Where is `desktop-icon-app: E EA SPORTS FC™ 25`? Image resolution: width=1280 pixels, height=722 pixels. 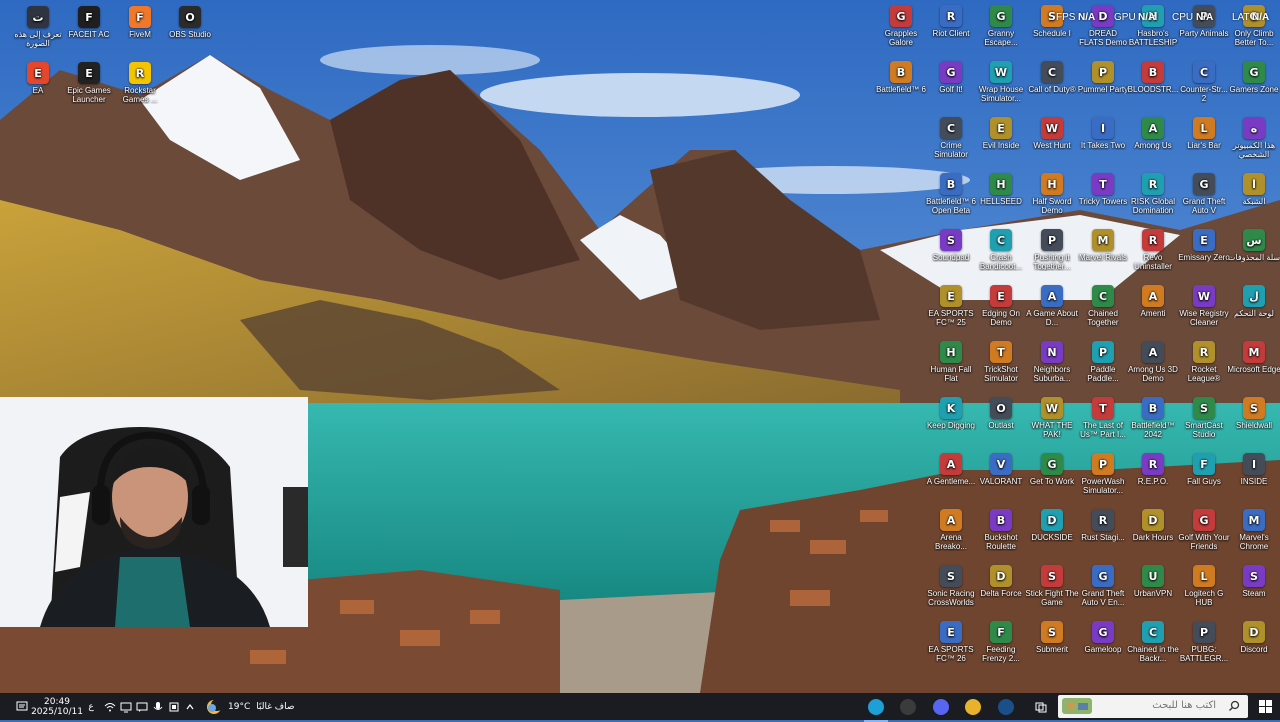 desktop-icon-app: E EA SPORTS FC™ 25 is located at coordinates (951, 306).